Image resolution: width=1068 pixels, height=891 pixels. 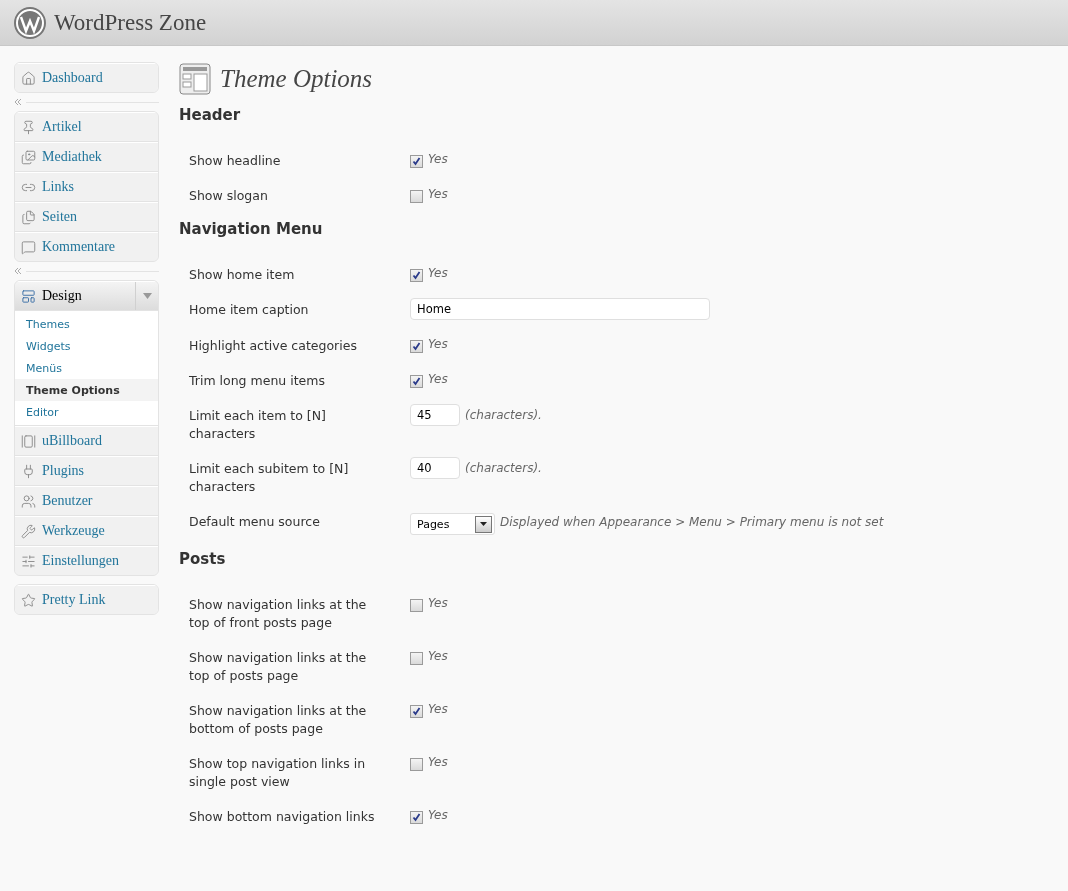 I want to click on menu-item: Design, so click(x=86, y=296).